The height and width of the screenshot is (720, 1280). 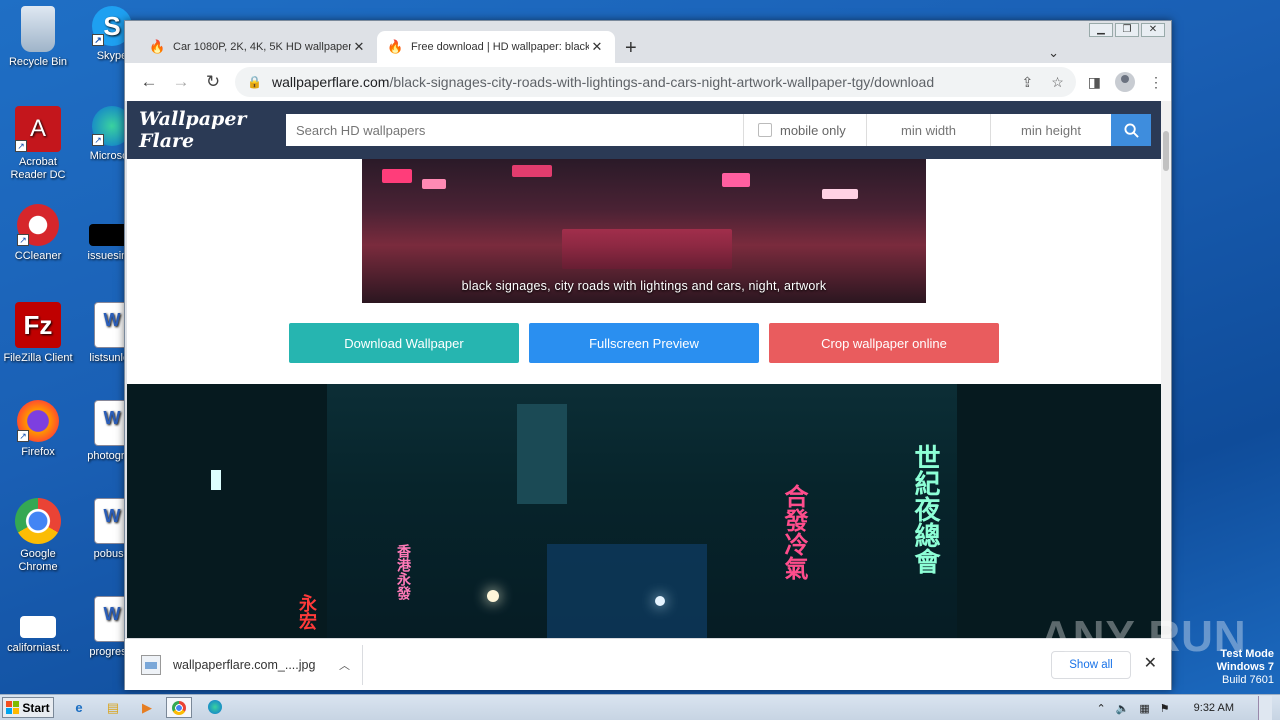 I want to click on filezilla-icon: Fz, so click(x=38, y=325).